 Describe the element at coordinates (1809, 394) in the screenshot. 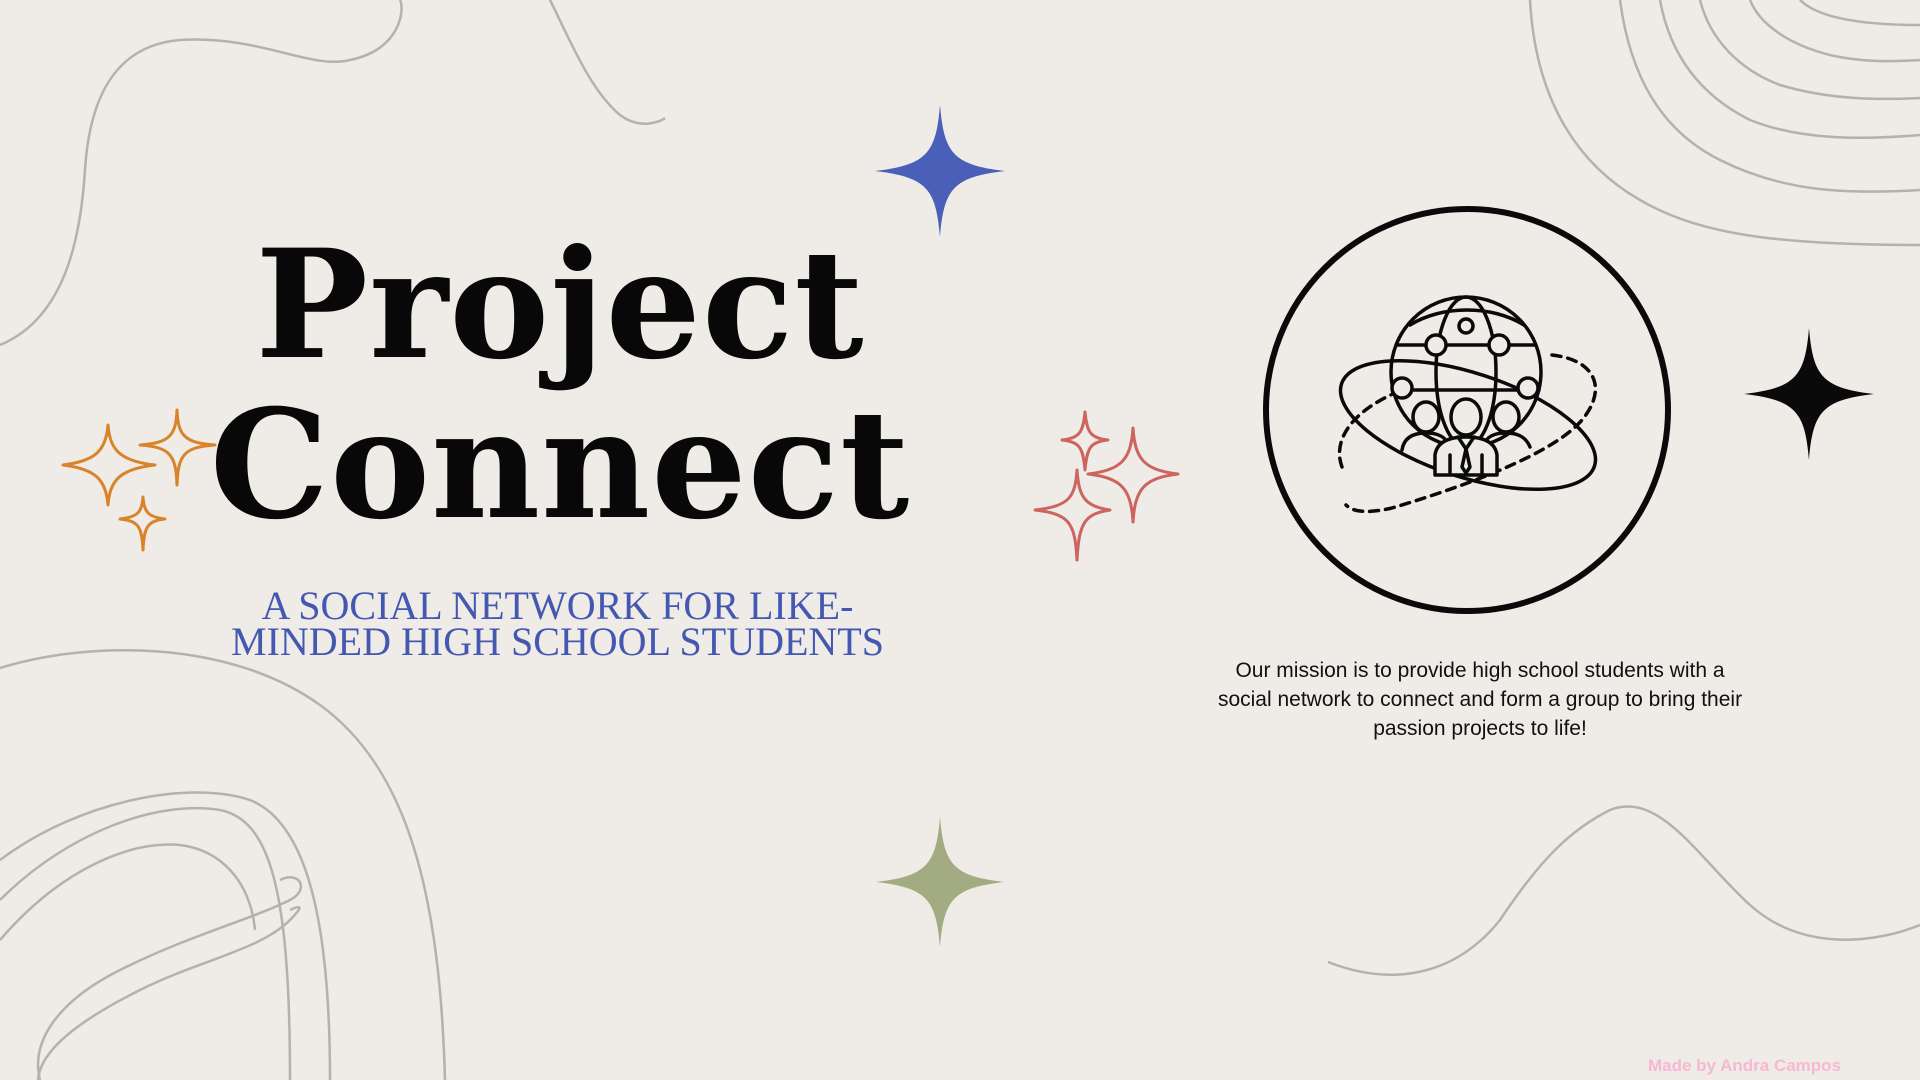

I see `sparkle-black-icon` at that location.